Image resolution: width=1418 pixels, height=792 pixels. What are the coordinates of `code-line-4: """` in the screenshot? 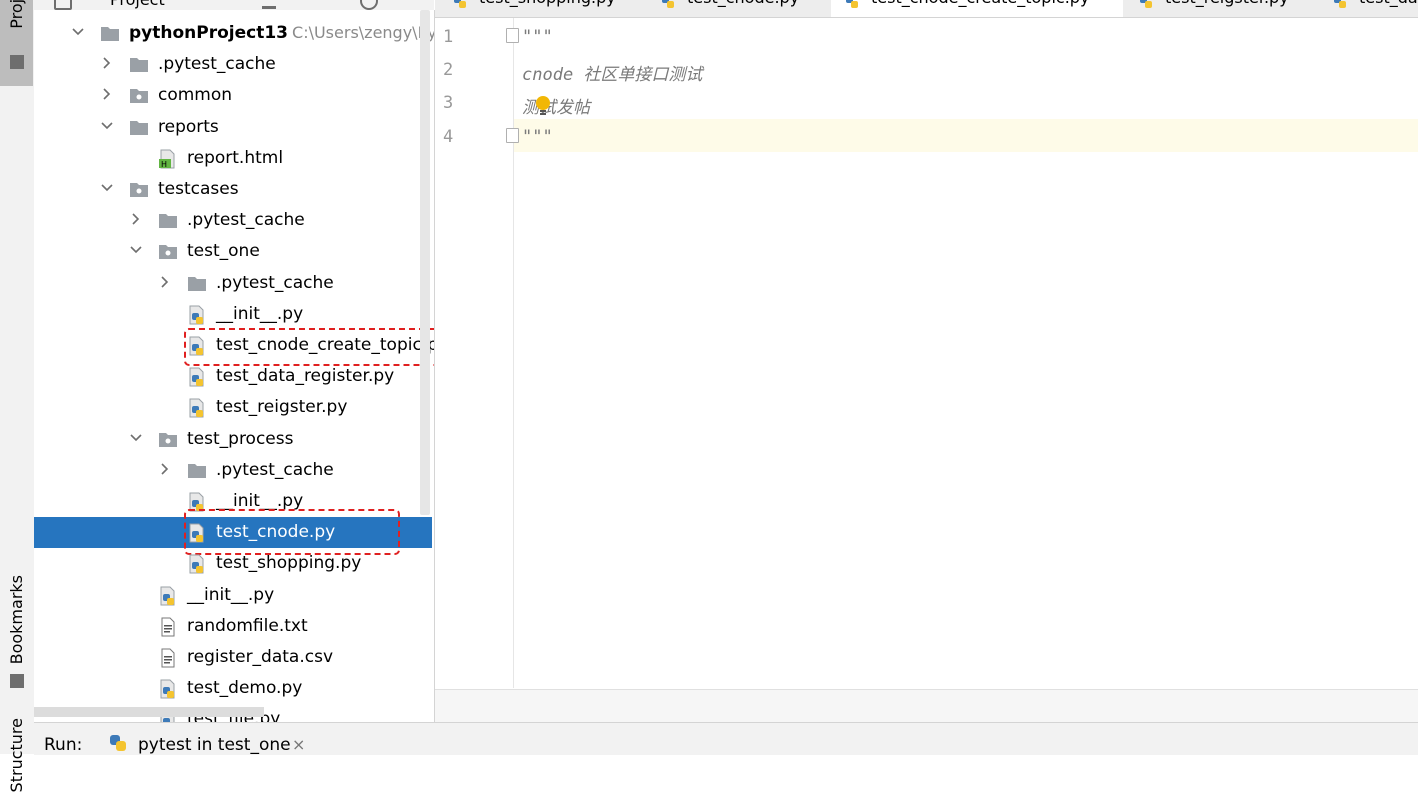 It's located at (537, 137).